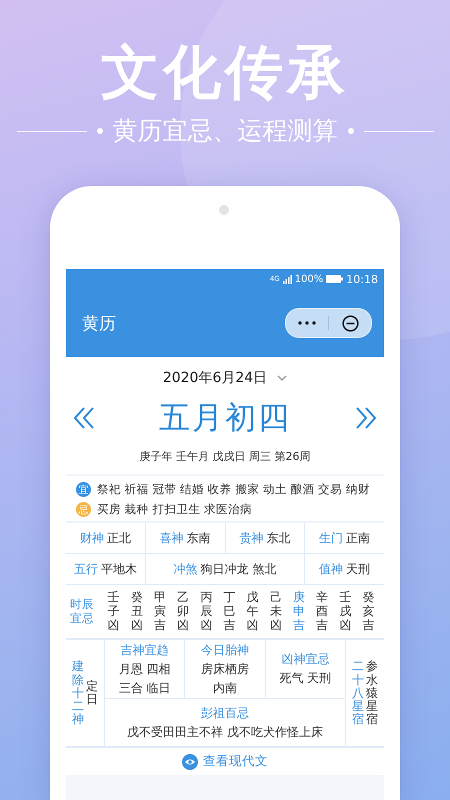 This screenshot has width=450, height=800. Describe the element at coordinates (305, 659) in the screenshot. I see `detail-title: 凶神宜忌` at that location.